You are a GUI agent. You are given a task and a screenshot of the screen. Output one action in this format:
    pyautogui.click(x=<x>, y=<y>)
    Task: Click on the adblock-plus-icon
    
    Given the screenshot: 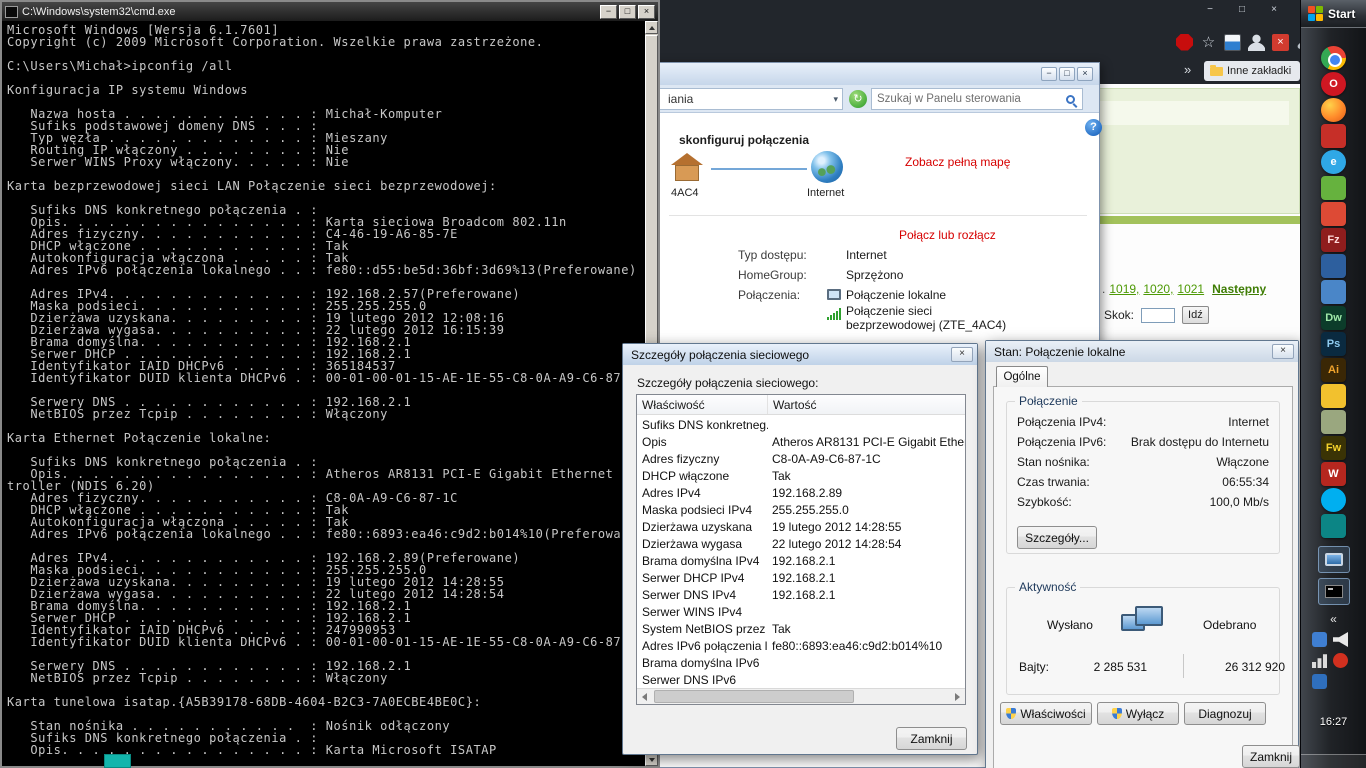 What is the action you would take?
    pyautogui.click(x=1184, y=42)
    